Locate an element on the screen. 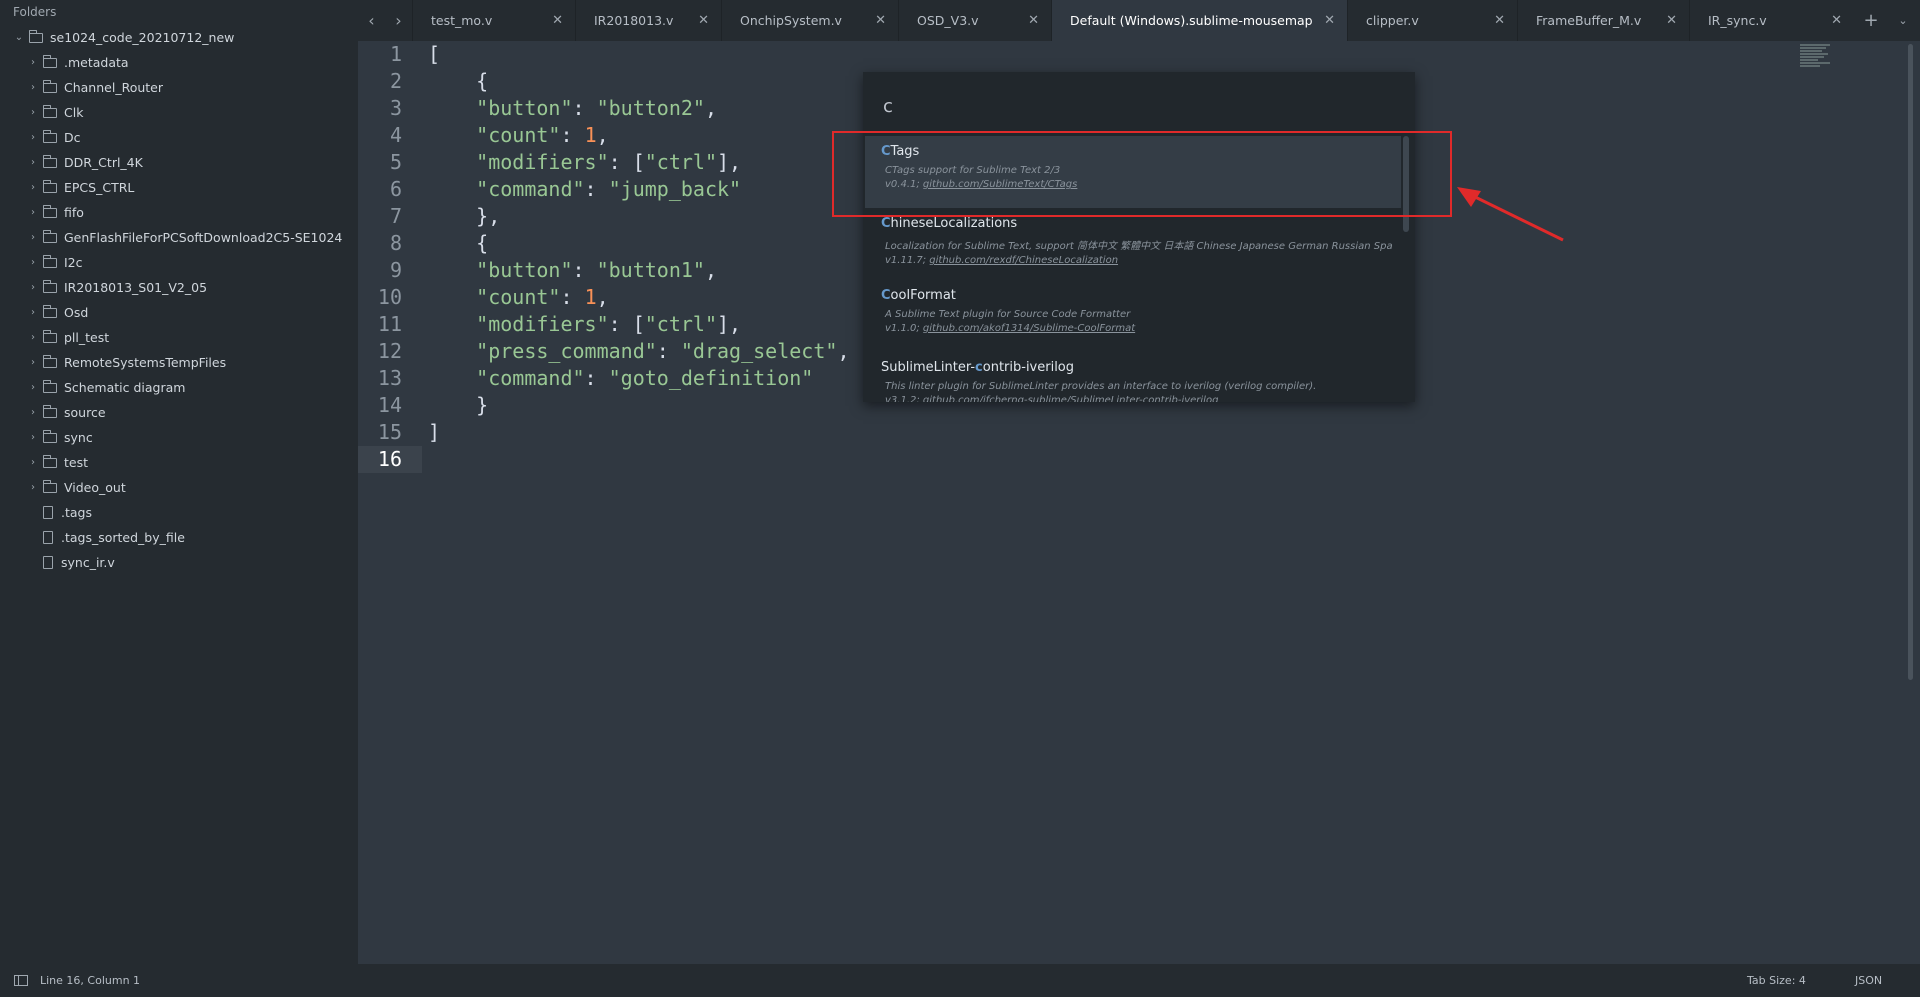 The height and width of the screenshot is (997, 1920). folder-item: › test is located at coordinates (179, 462).